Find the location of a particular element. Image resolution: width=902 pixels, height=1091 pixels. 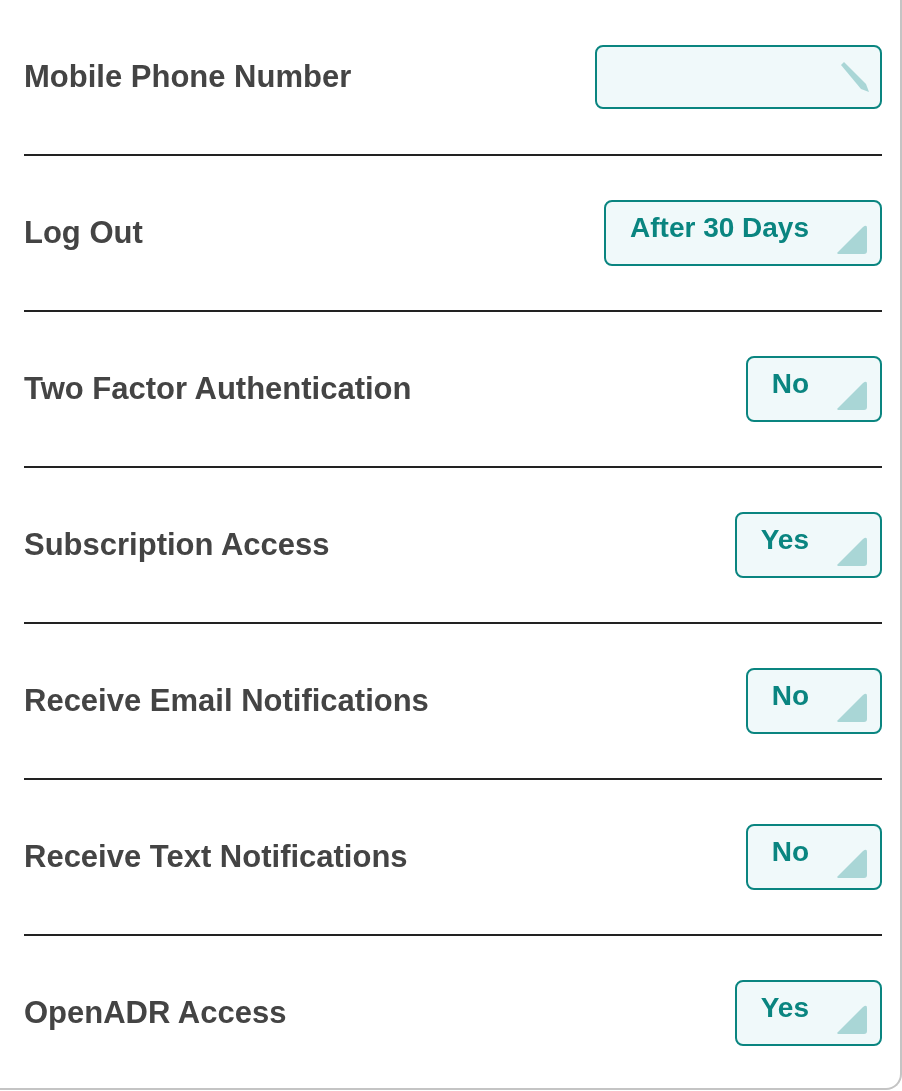

setting-label: Receive Text Notifications is located at coordinates (216, 857).